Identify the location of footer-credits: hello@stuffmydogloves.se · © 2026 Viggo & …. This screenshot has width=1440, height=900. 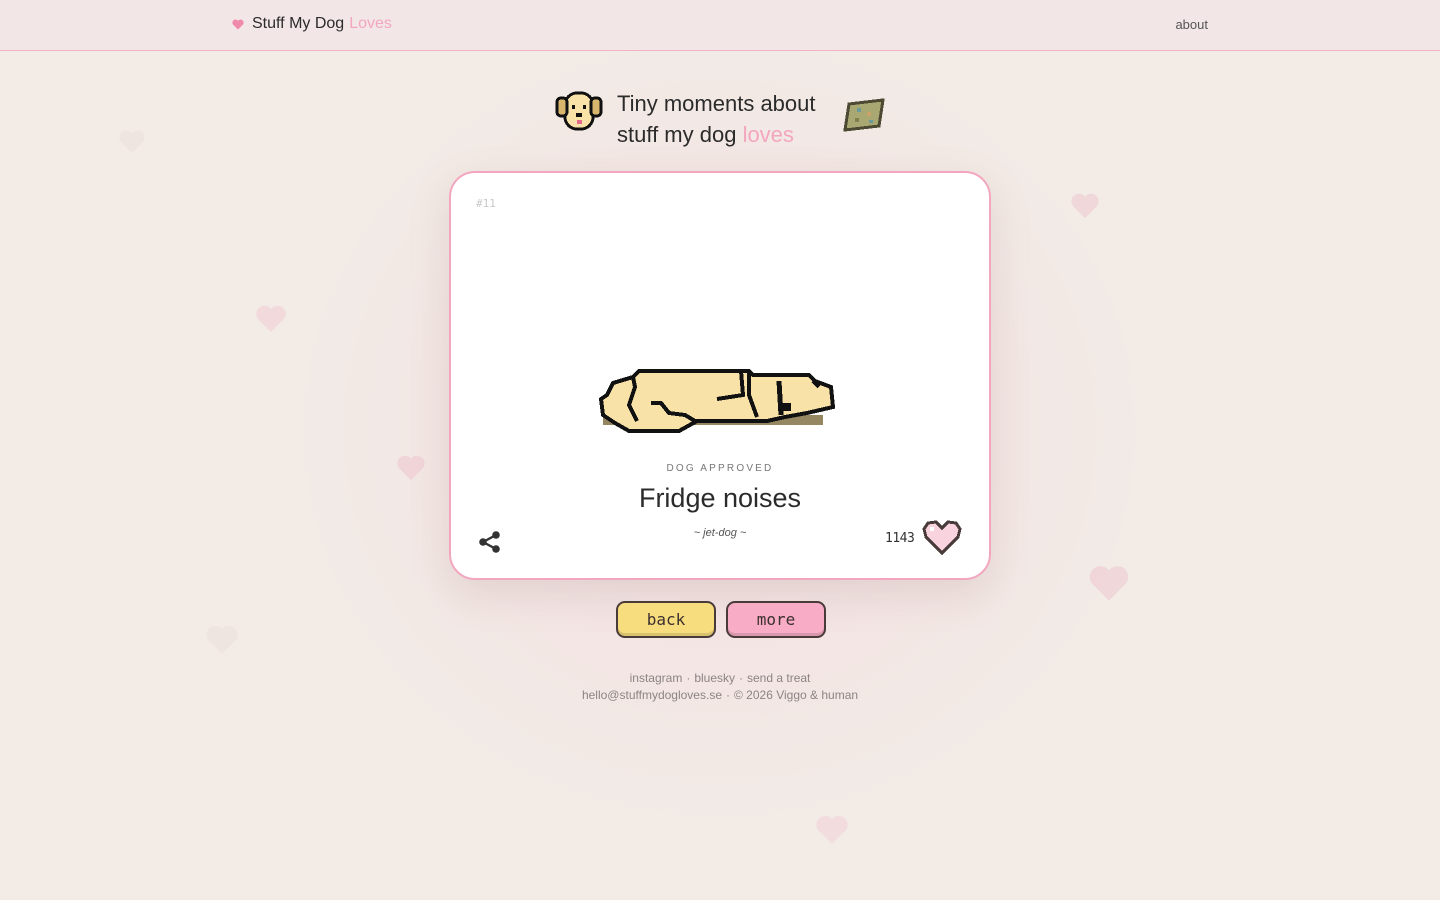
(720, 695).